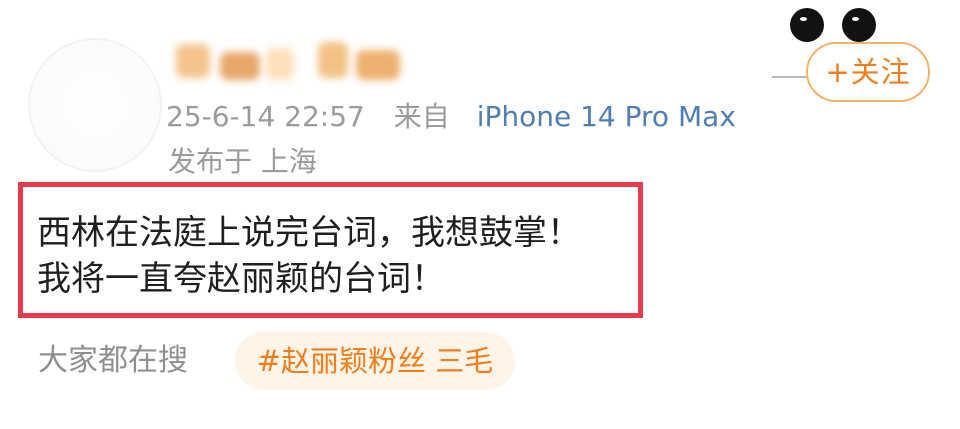  What do you see at coordinates (242, 161) in the screenshot?
I see `location-label: 发布于 上海` at bounding box center [242, 161].